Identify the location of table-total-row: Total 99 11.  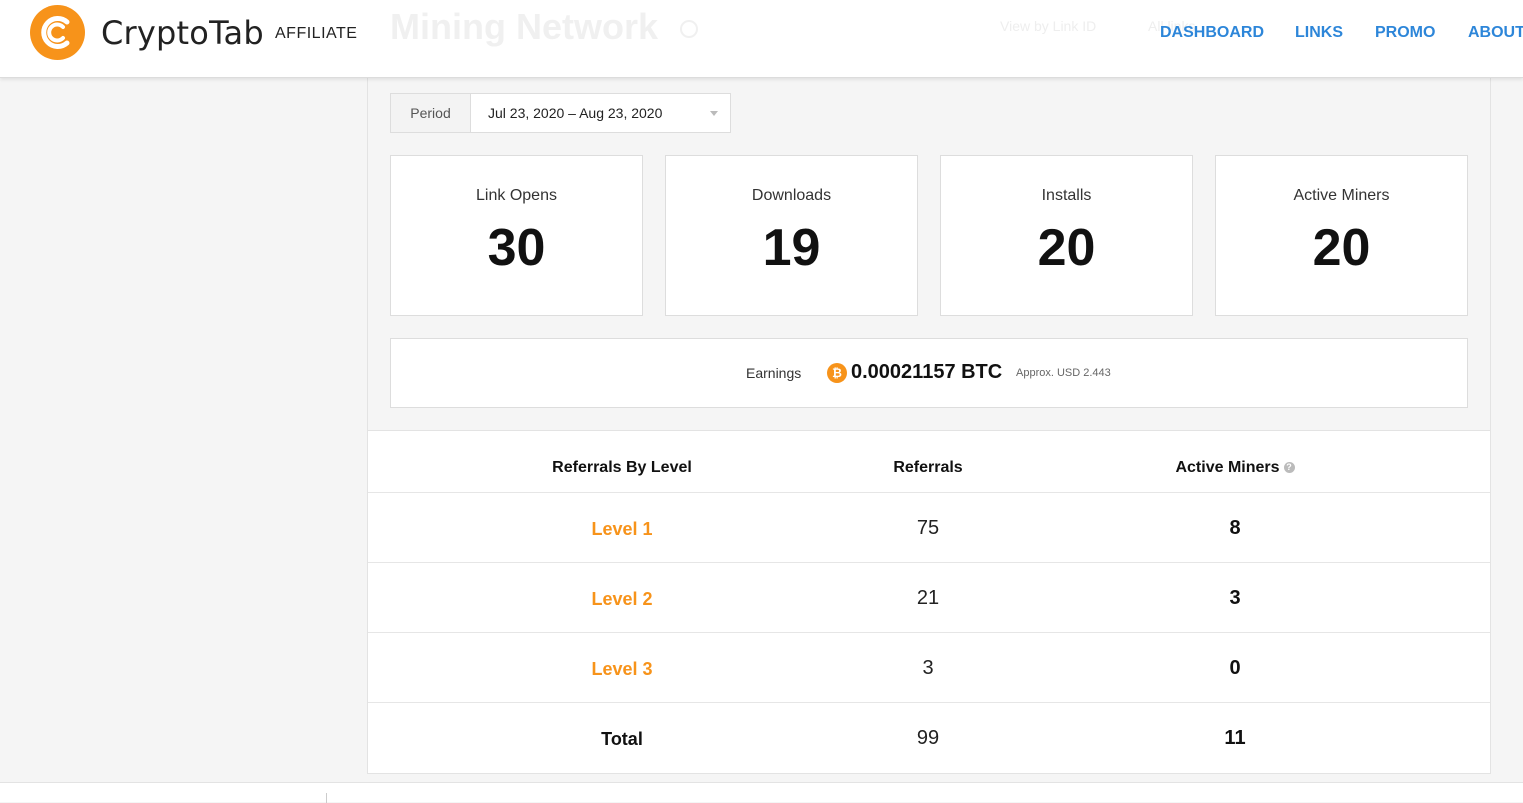
(929, 738).